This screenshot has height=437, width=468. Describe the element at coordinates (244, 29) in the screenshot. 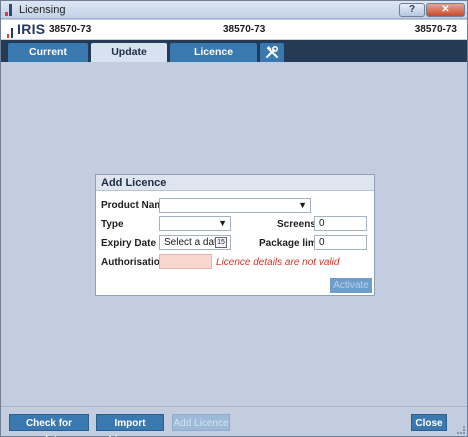

I see `header-code-center: 38570-73` at that location.